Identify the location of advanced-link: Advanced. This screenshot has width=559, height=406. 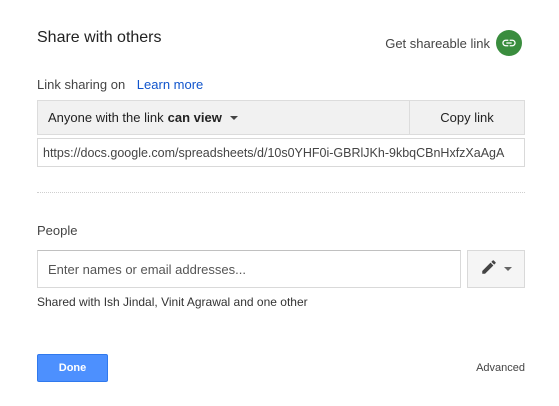
(500, 368).